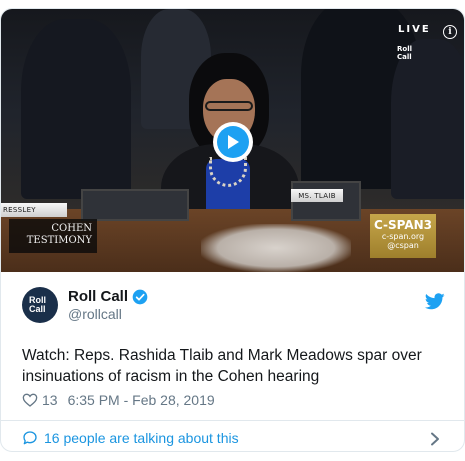  I want to click on tweet-author: Roll Call Roll Call @rollcall, so click(85, 305).